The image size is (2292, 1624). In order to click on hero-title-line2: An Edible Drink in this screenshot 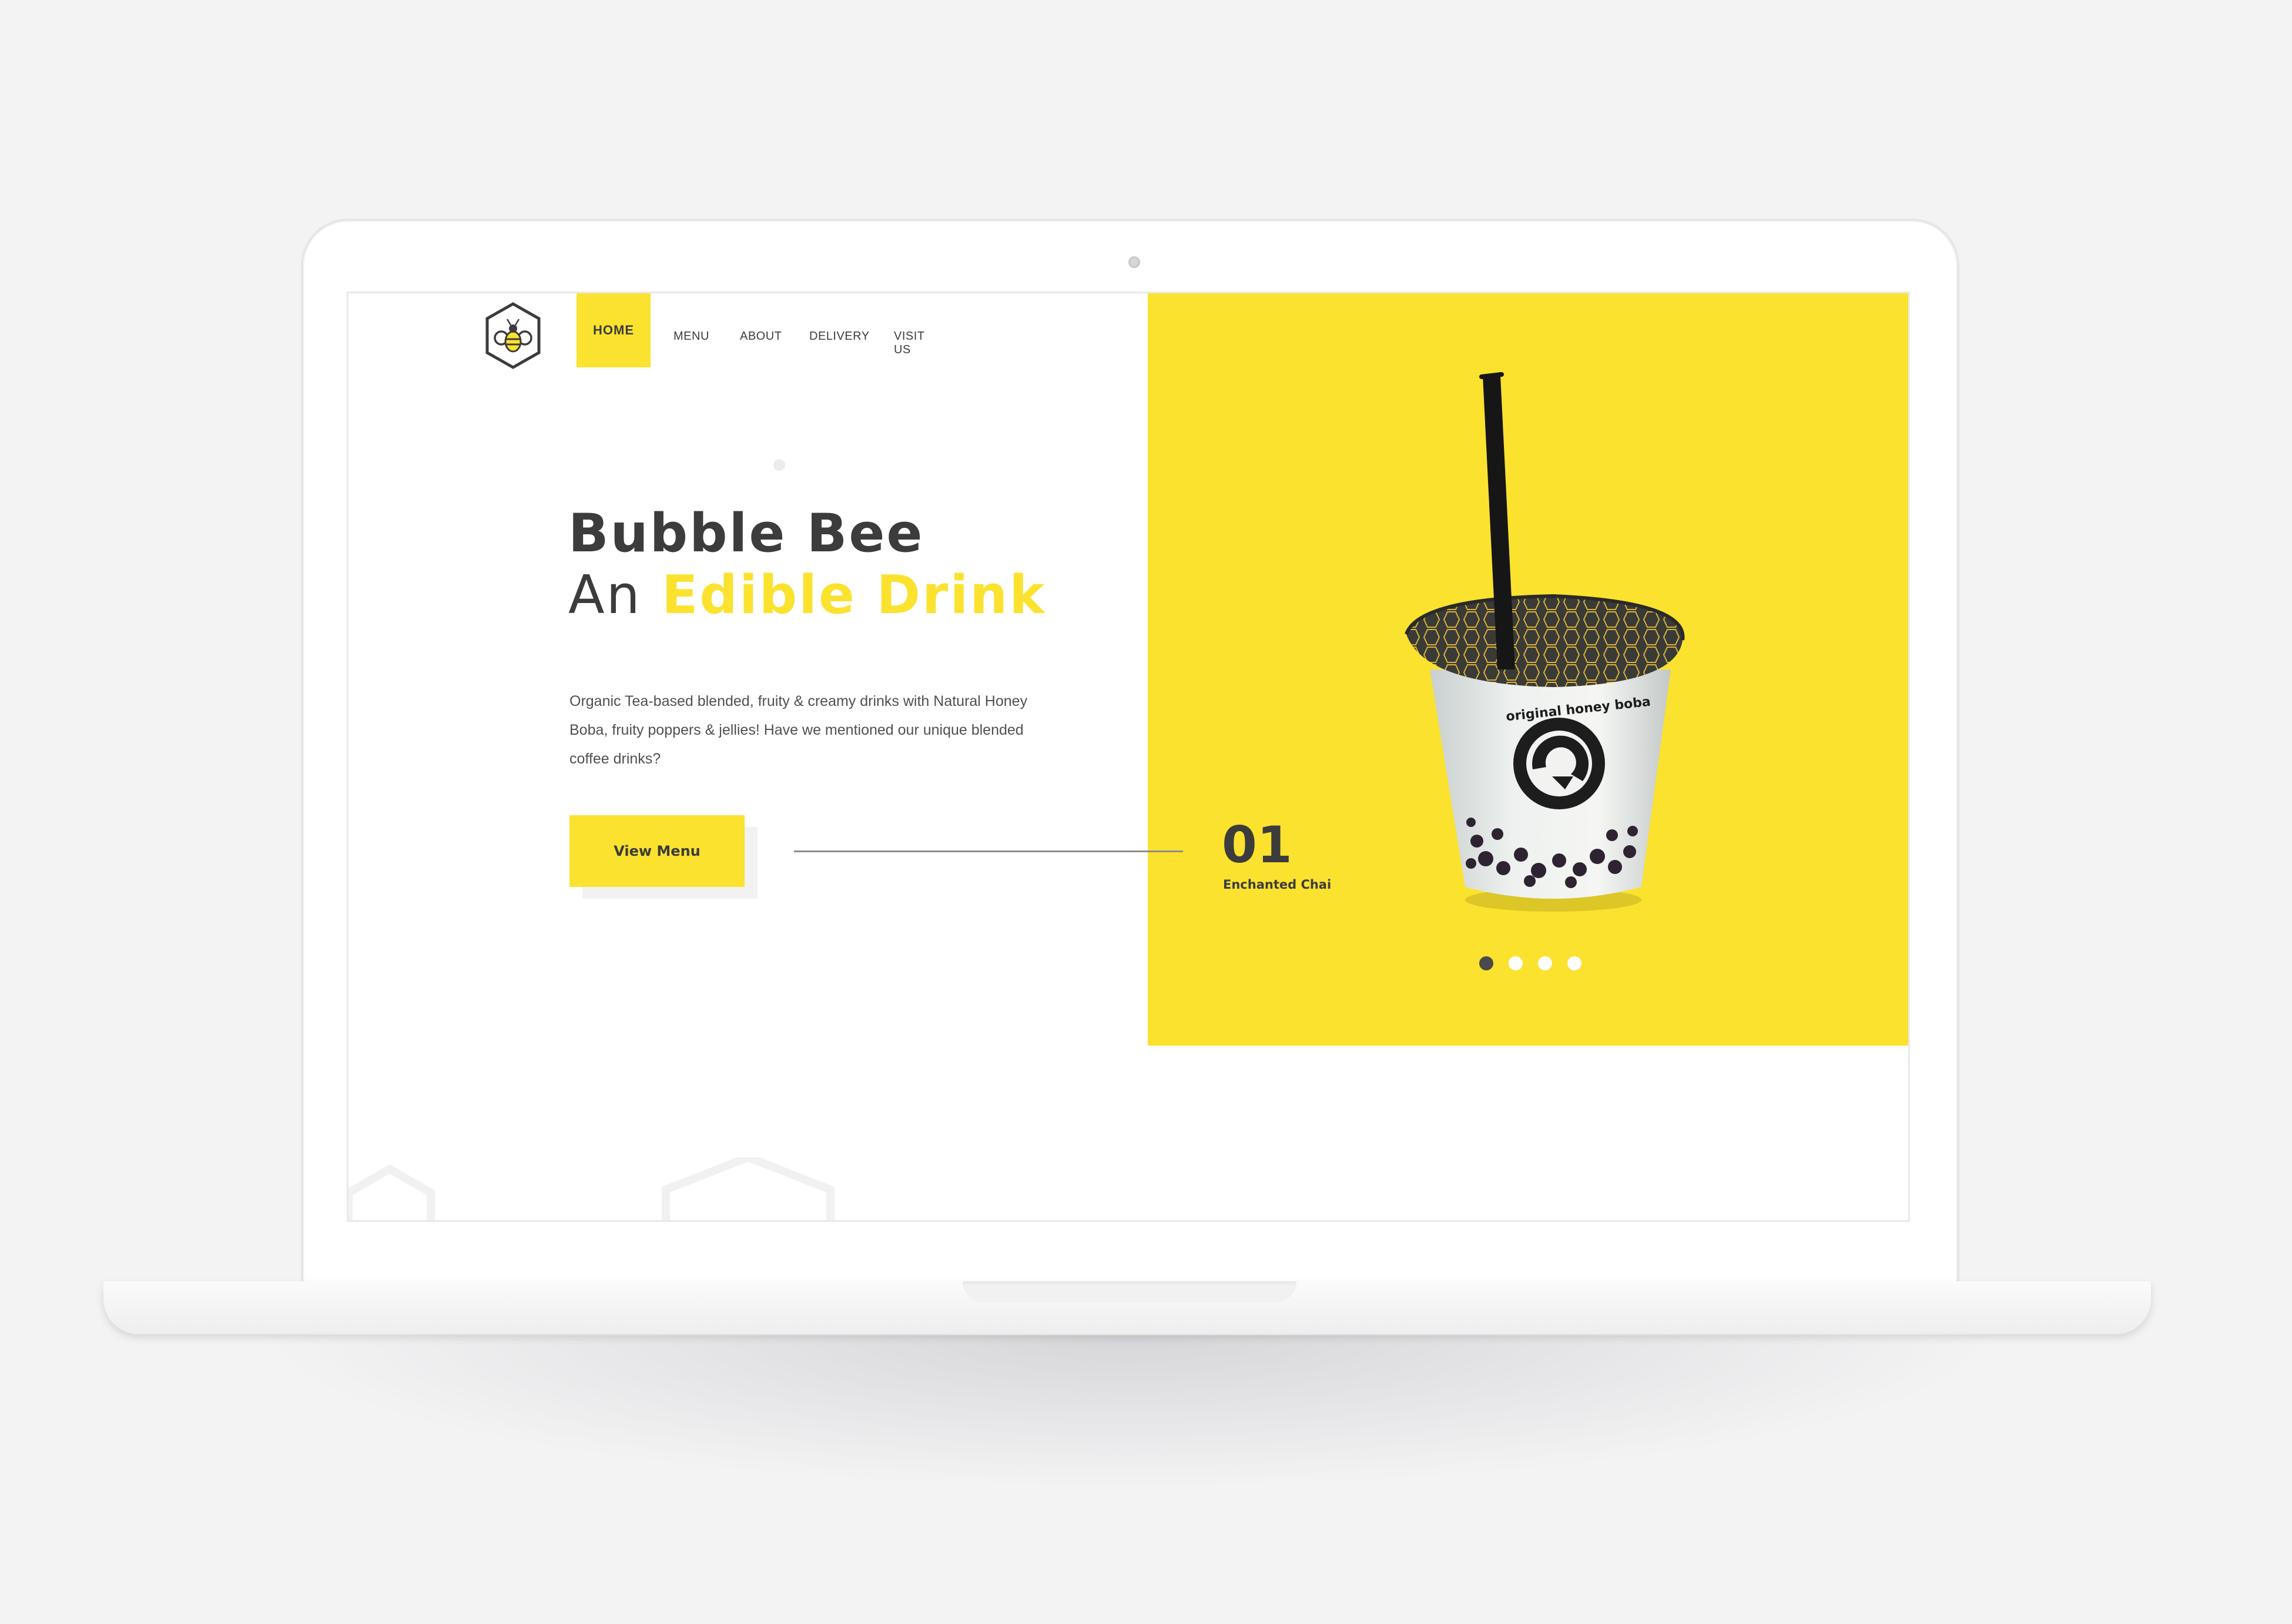, I will do `click(807, 595)`.